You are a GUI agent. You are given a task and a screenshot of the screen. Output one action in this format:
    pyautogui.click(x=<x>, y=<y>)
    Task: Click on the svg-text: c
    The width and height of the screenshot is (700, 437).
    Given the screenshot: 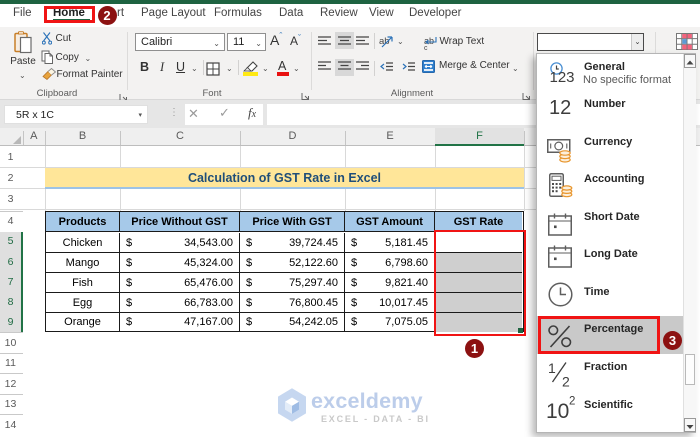 What is the action you would take?
    pyautogui.click(x=426, y=47)
    